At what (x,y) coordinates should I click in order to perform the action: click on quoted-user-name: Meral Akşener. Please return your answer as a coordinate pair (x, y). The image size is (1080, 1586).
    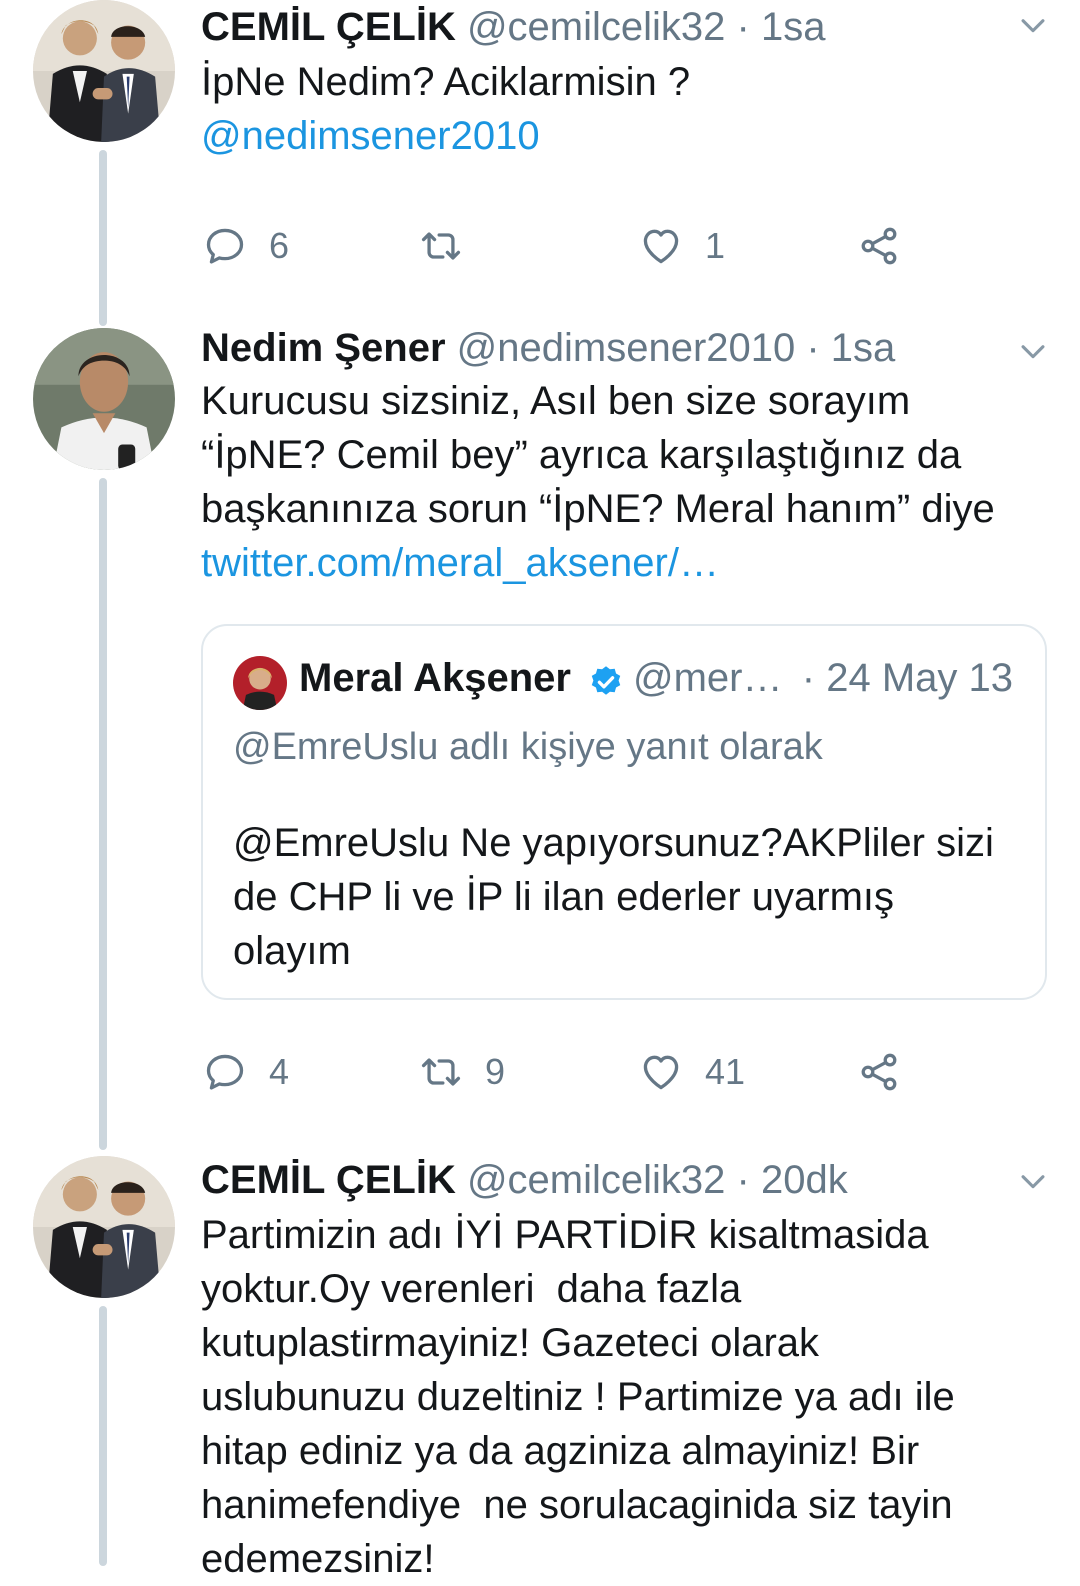
    Looking at the image, I should click on (435, 678).